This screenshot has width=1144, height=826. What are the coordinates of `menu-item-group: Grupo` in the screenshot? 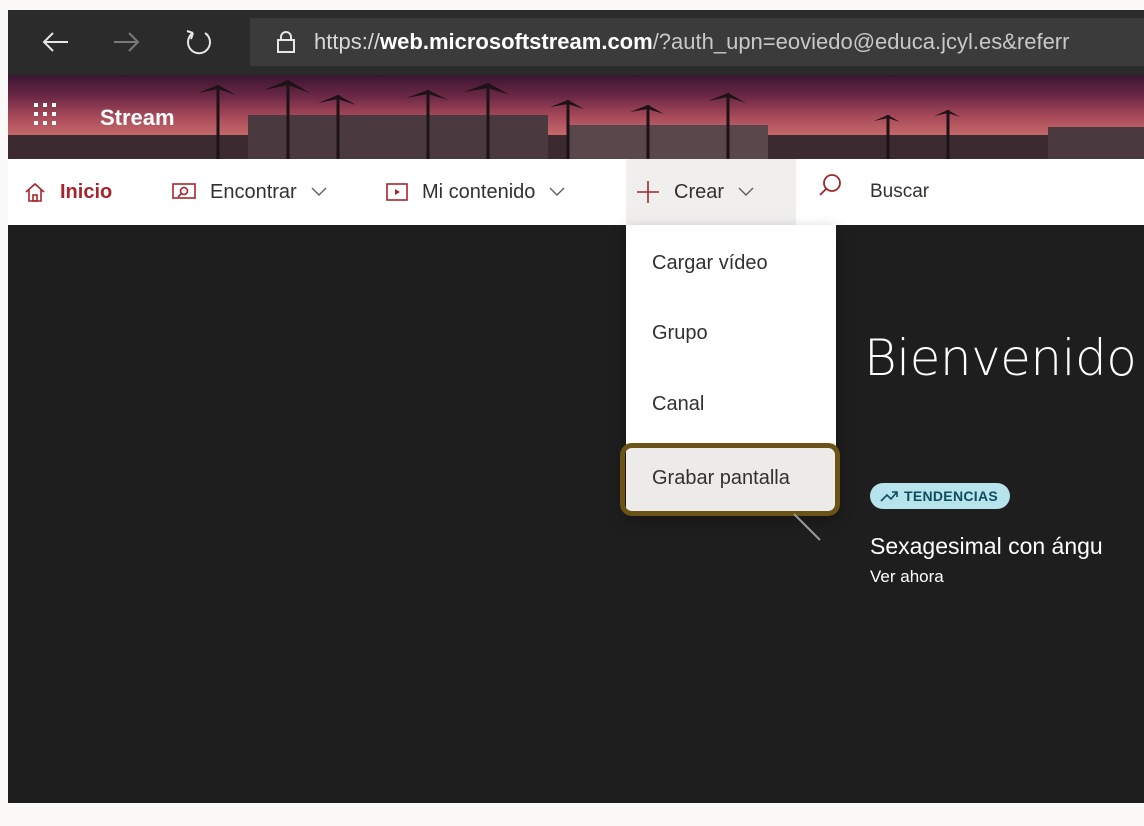 It's located at (731, 333).